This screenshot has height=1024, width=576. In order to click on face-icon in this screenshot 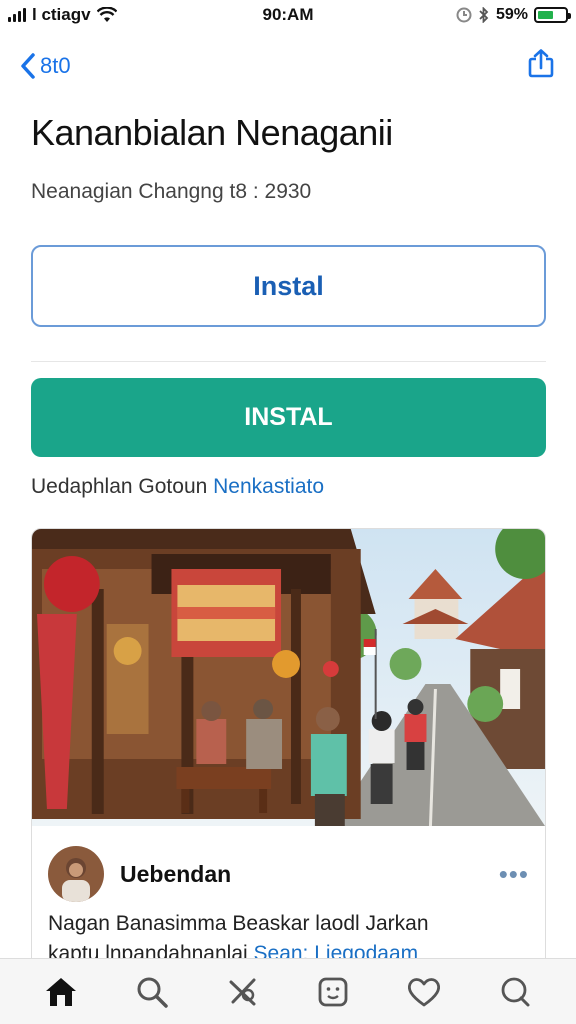, I will do `click(333, 991)`.